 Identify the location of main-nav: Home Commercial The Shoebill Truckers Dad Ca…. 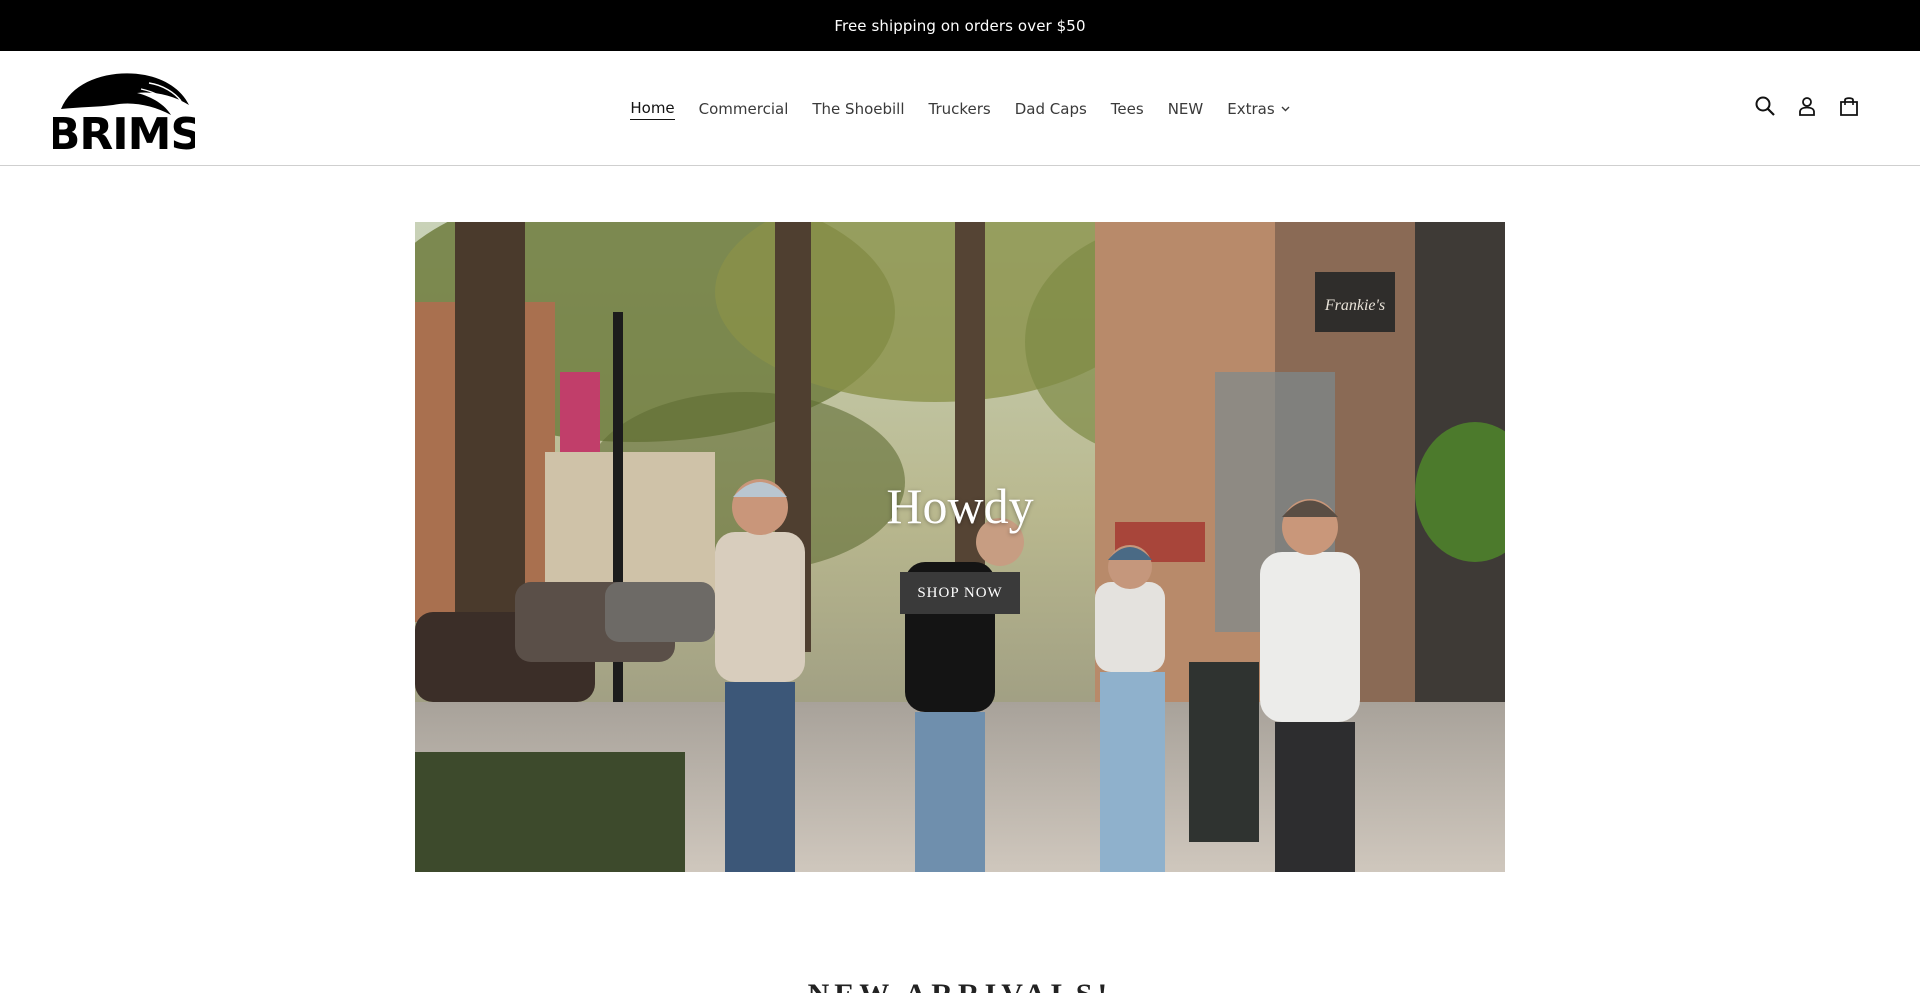
(960, 108).